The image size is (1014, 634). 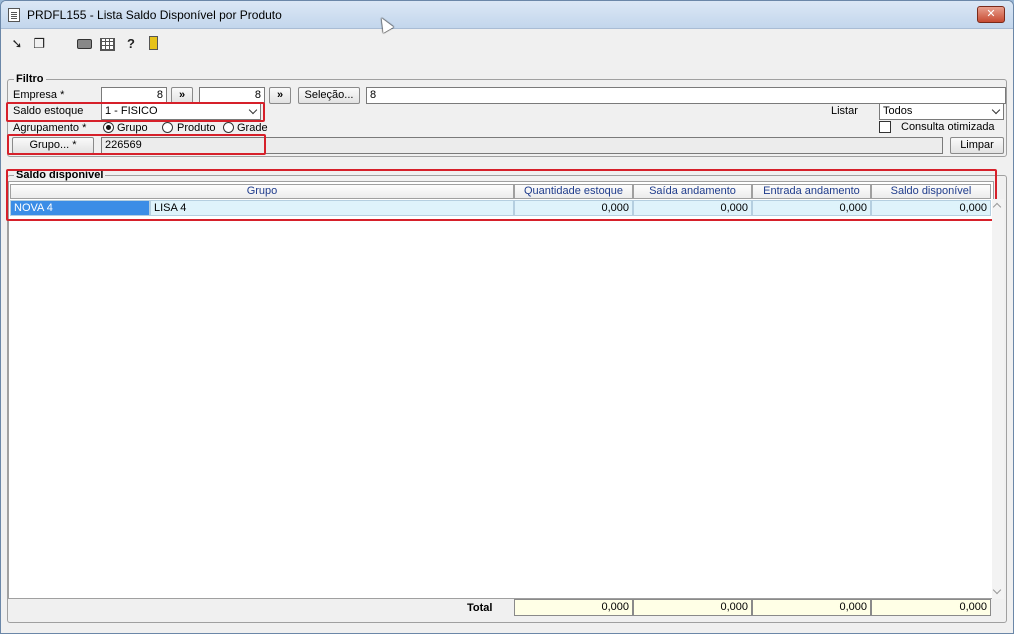 What do you see at coordinates (977, 145) in the screenshot?
I see `limpar-button: Limpar` at bounding box center [977, 145].